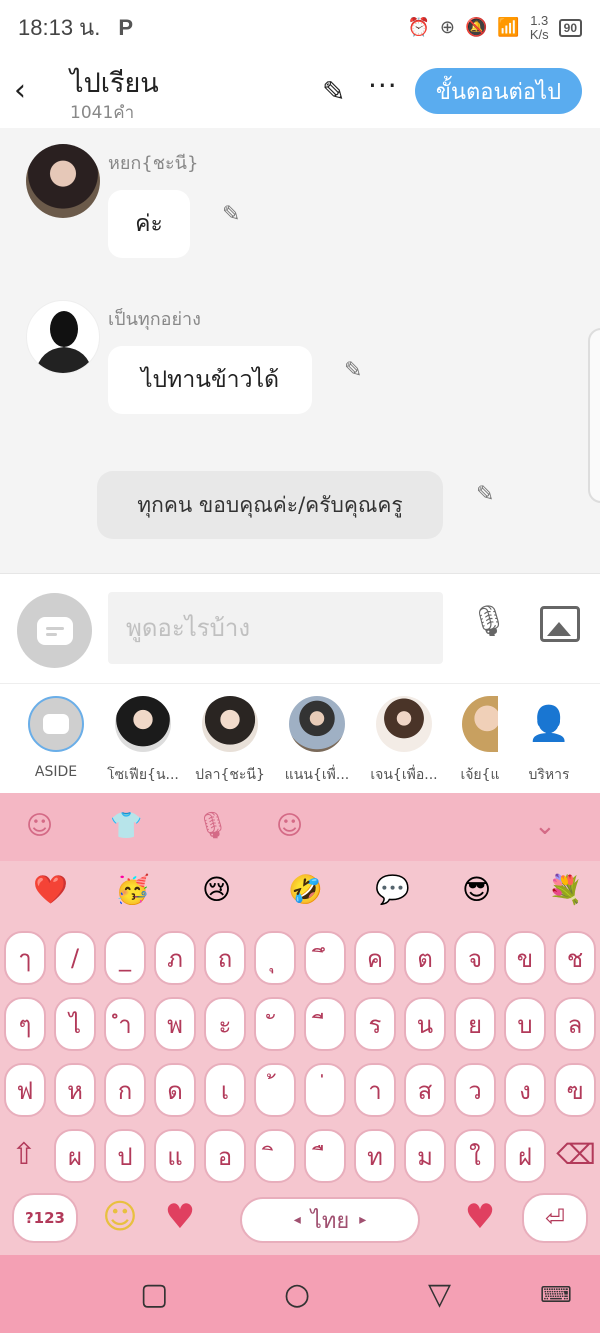 The image size is (600, 1333). I want to click on smiley-key: ☺, so click(120, 1217).